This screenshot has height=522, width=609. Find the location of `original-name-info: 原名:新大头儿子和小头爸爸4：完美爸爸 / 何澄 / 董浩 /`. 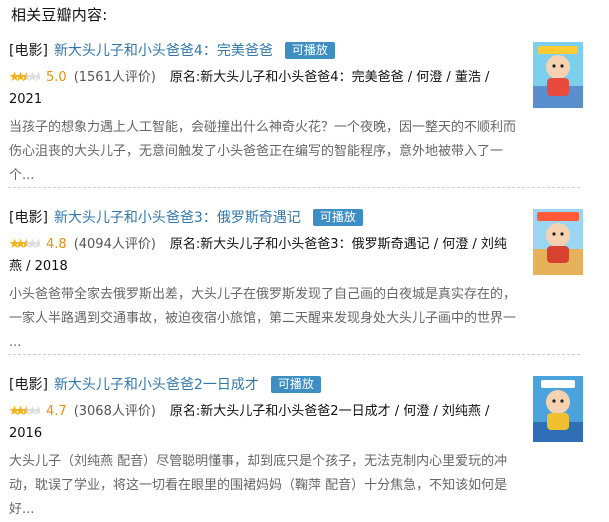

original-name-info: 原名:新大头儿子和小头爸爸4：完美爸爸 / 何澄 / 董浩 / is located at coordinates (329, 77).